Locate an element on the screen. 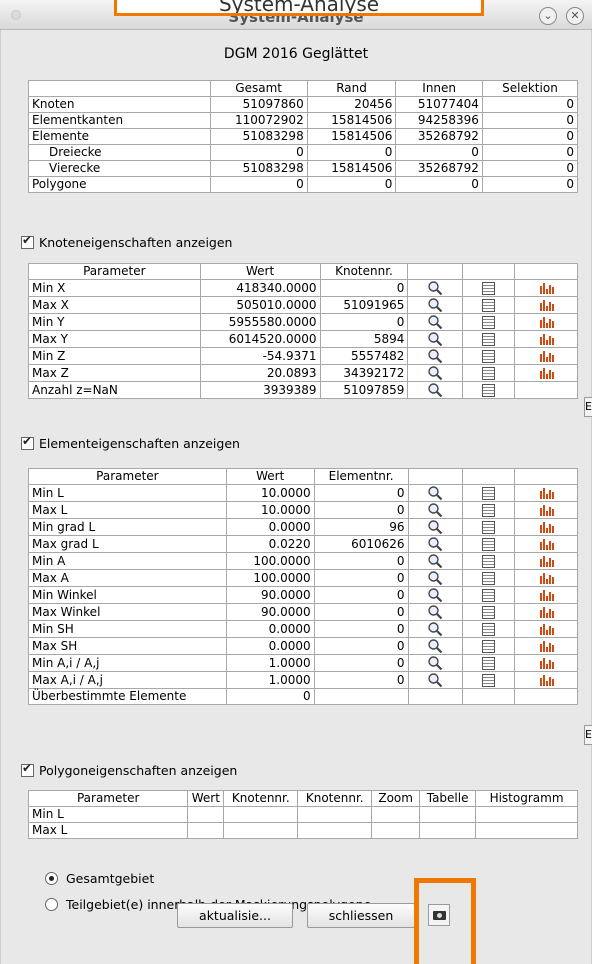 The image size is (592, 964). row-label: Min Winkel is located at coordinates (127, 595).